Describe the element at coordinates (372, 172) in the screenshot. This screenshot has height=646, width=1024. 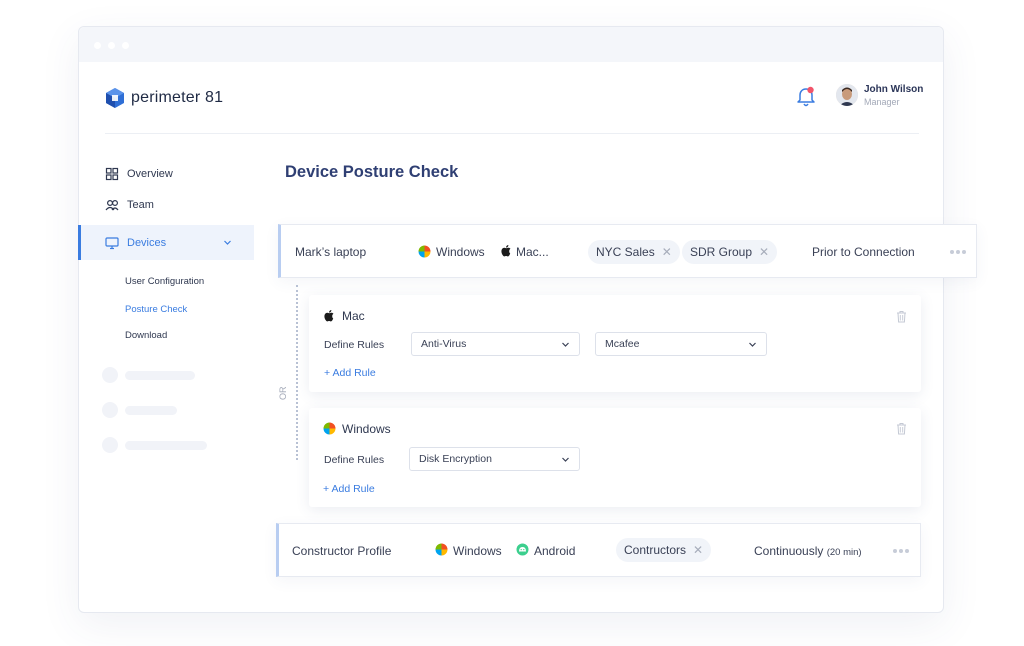
I see `page-title: Device Posture Check` at that location.